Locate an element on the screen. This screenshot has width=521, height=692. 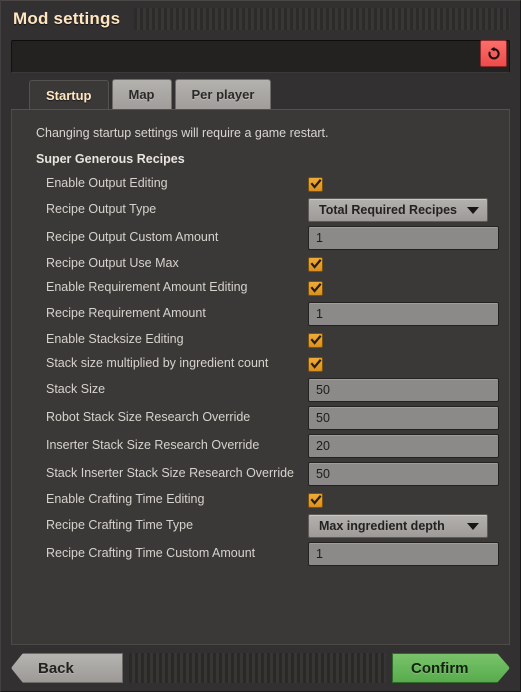
footer-bar: Back Confirm is located at coordinates (260, 668).